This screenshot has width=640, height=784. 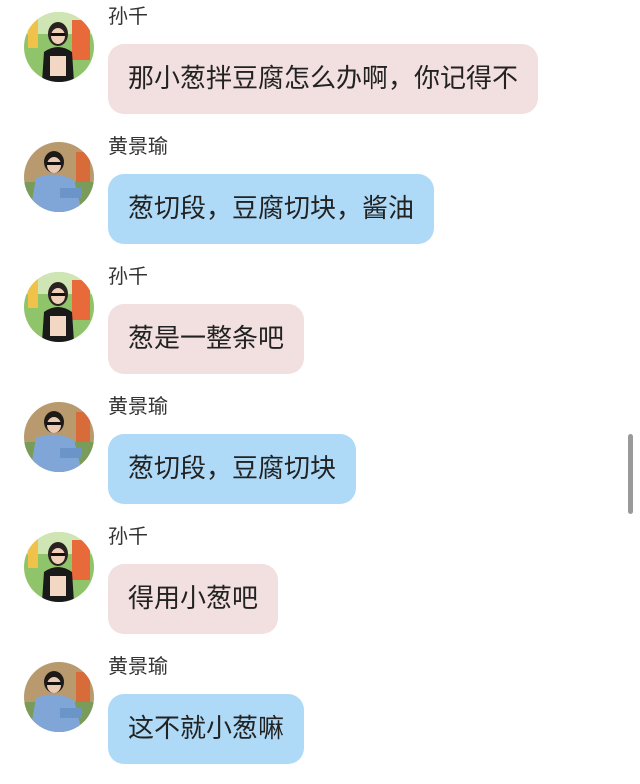 I want to click on message-bubble: 得用小葱吧, so click(x=193, y=599).